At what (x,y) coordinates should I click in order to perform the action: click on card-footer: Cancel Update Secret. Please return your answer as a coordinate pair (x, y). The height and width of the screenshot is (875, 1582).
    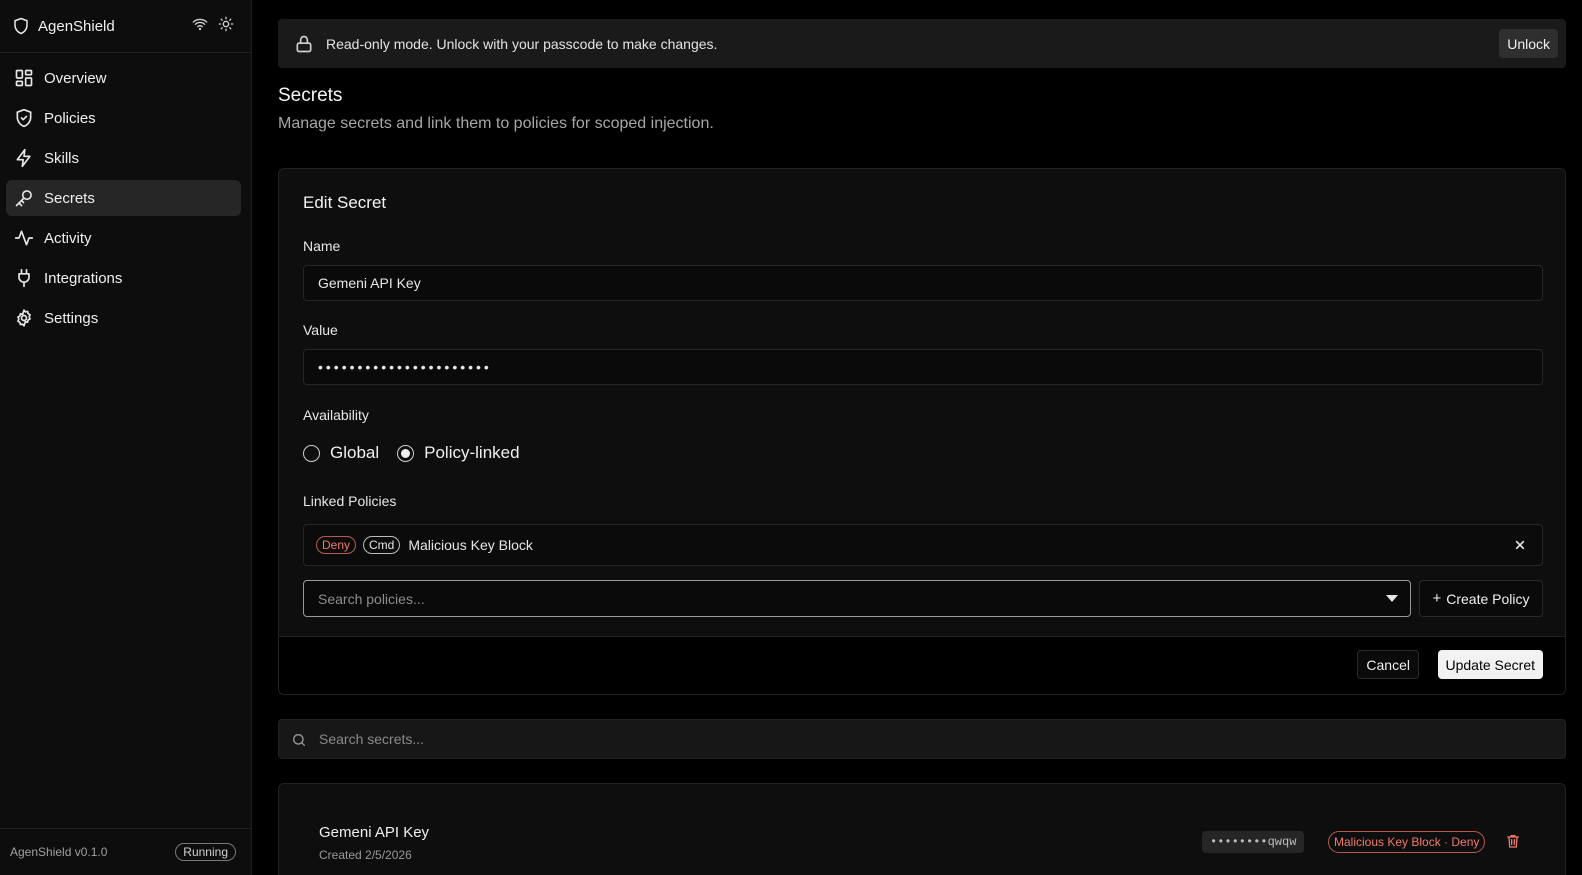
    Looking at the image, I should click on (922, 665).